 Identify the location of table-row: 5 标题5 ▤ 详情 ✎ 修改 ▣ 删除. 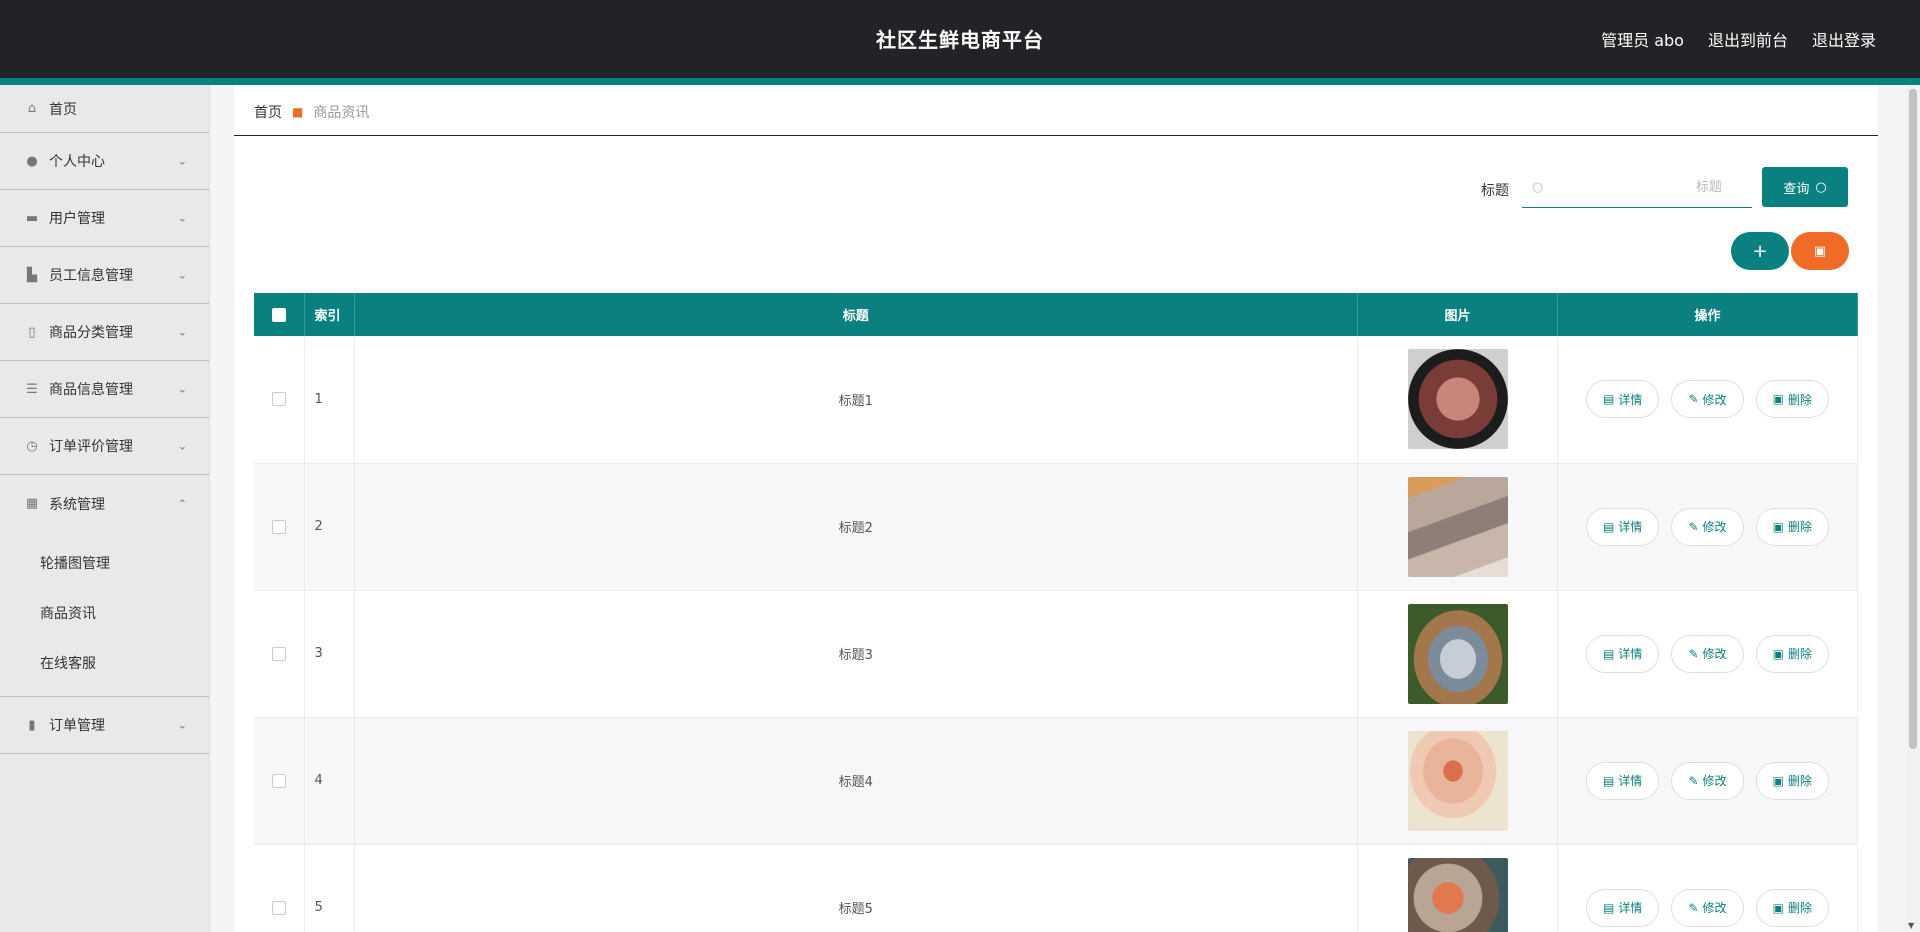
(1056, 888).